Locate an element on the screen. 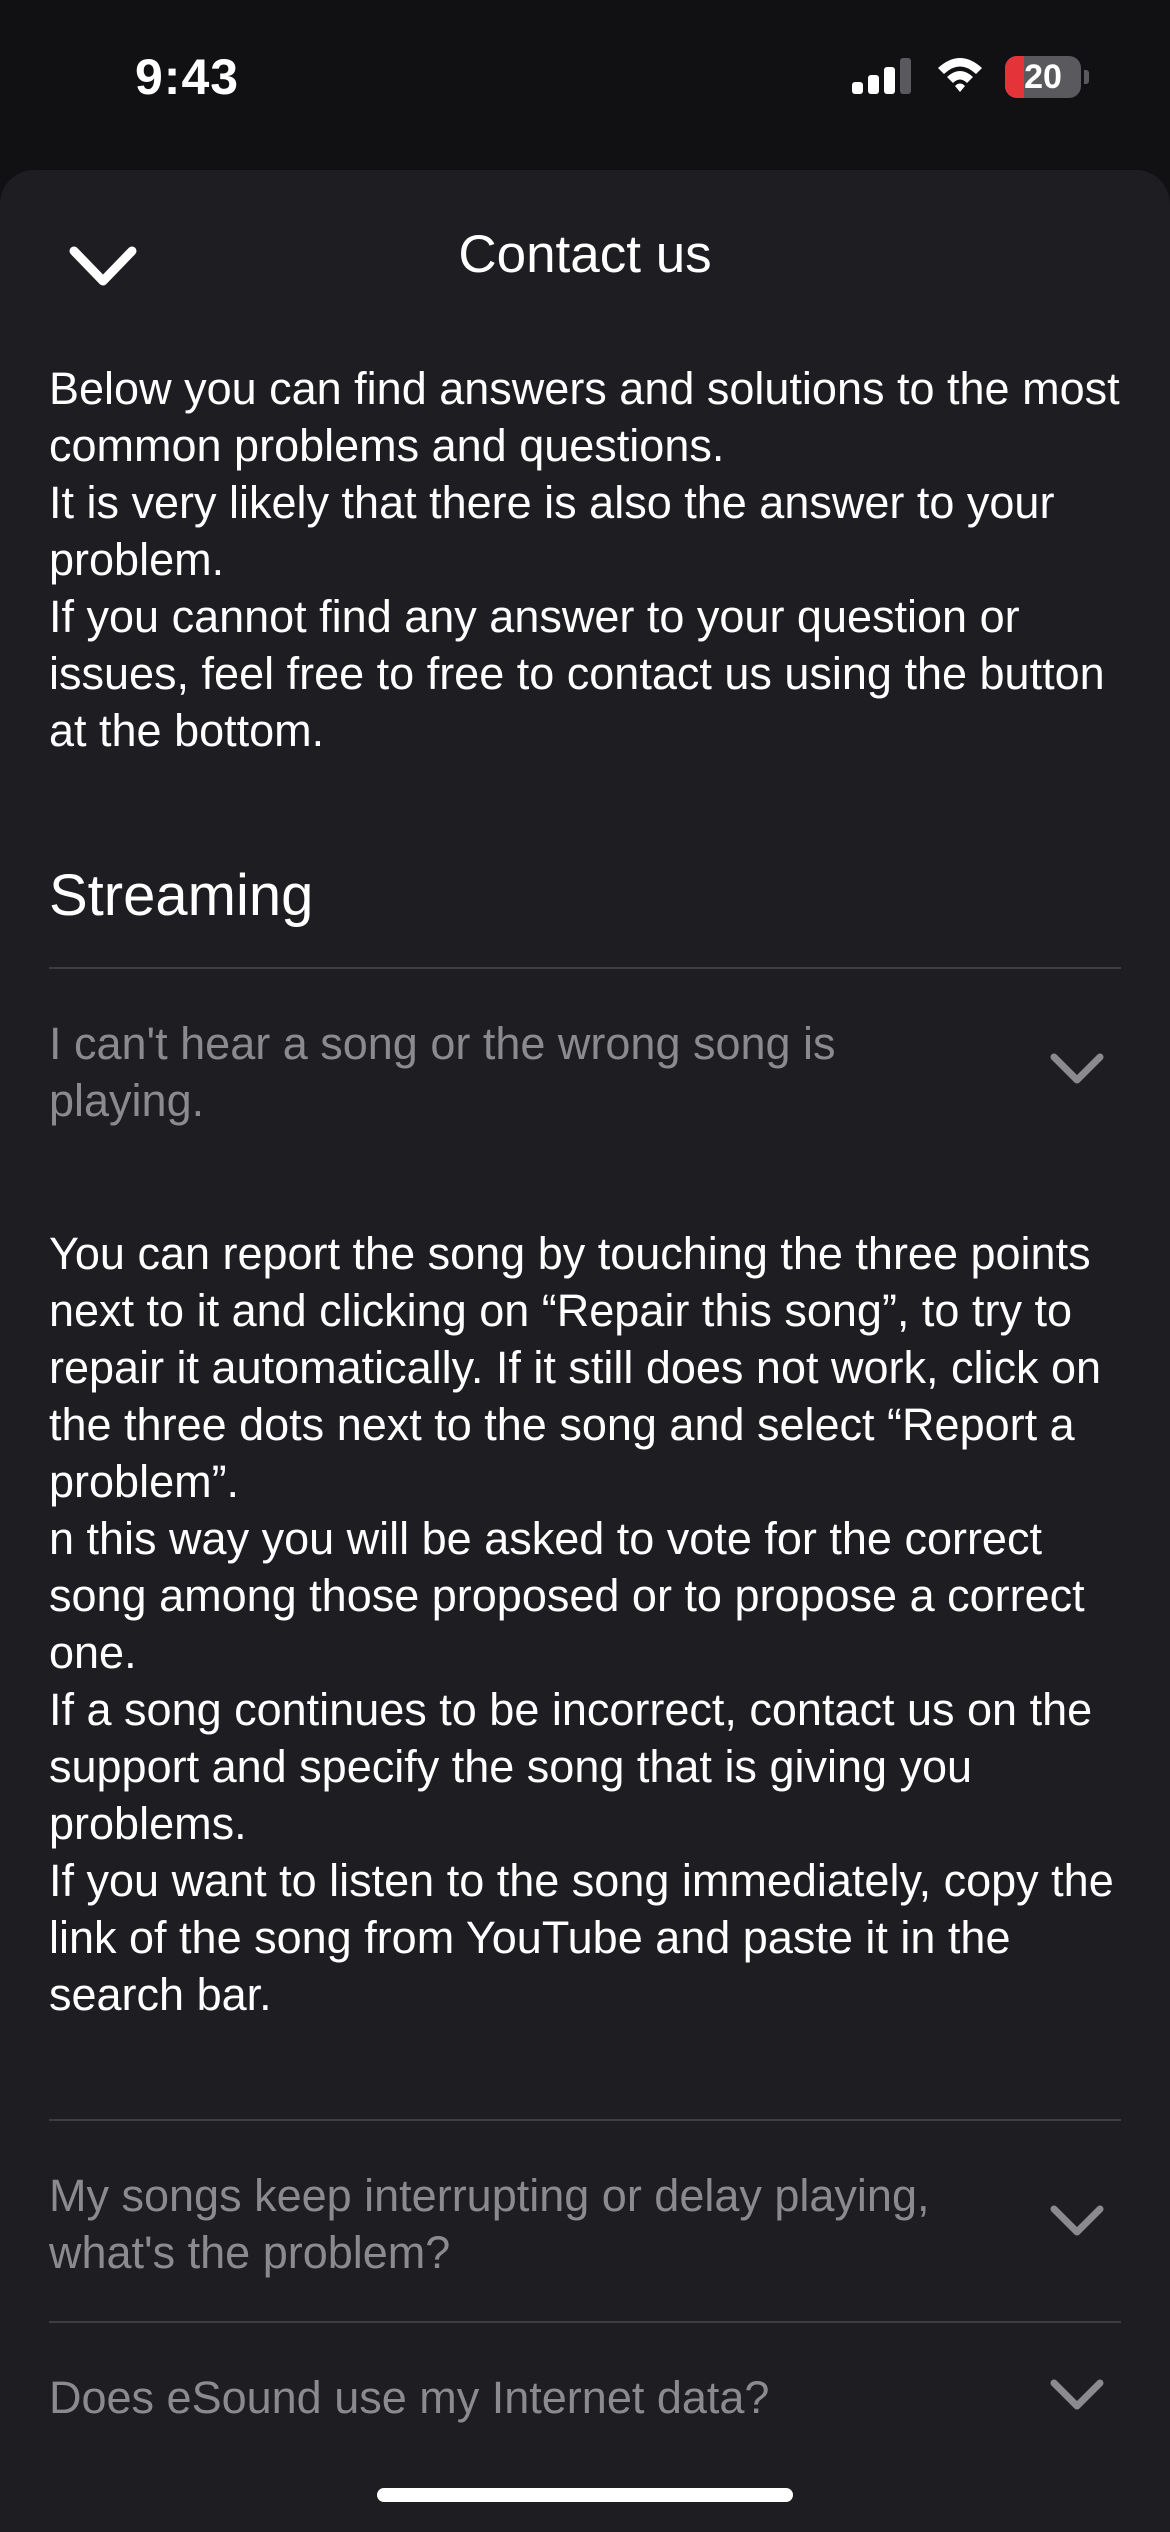 This screenshot has width=1170, height=2532. section-title-streaming: Streaming is located at coordinates (585, 915).